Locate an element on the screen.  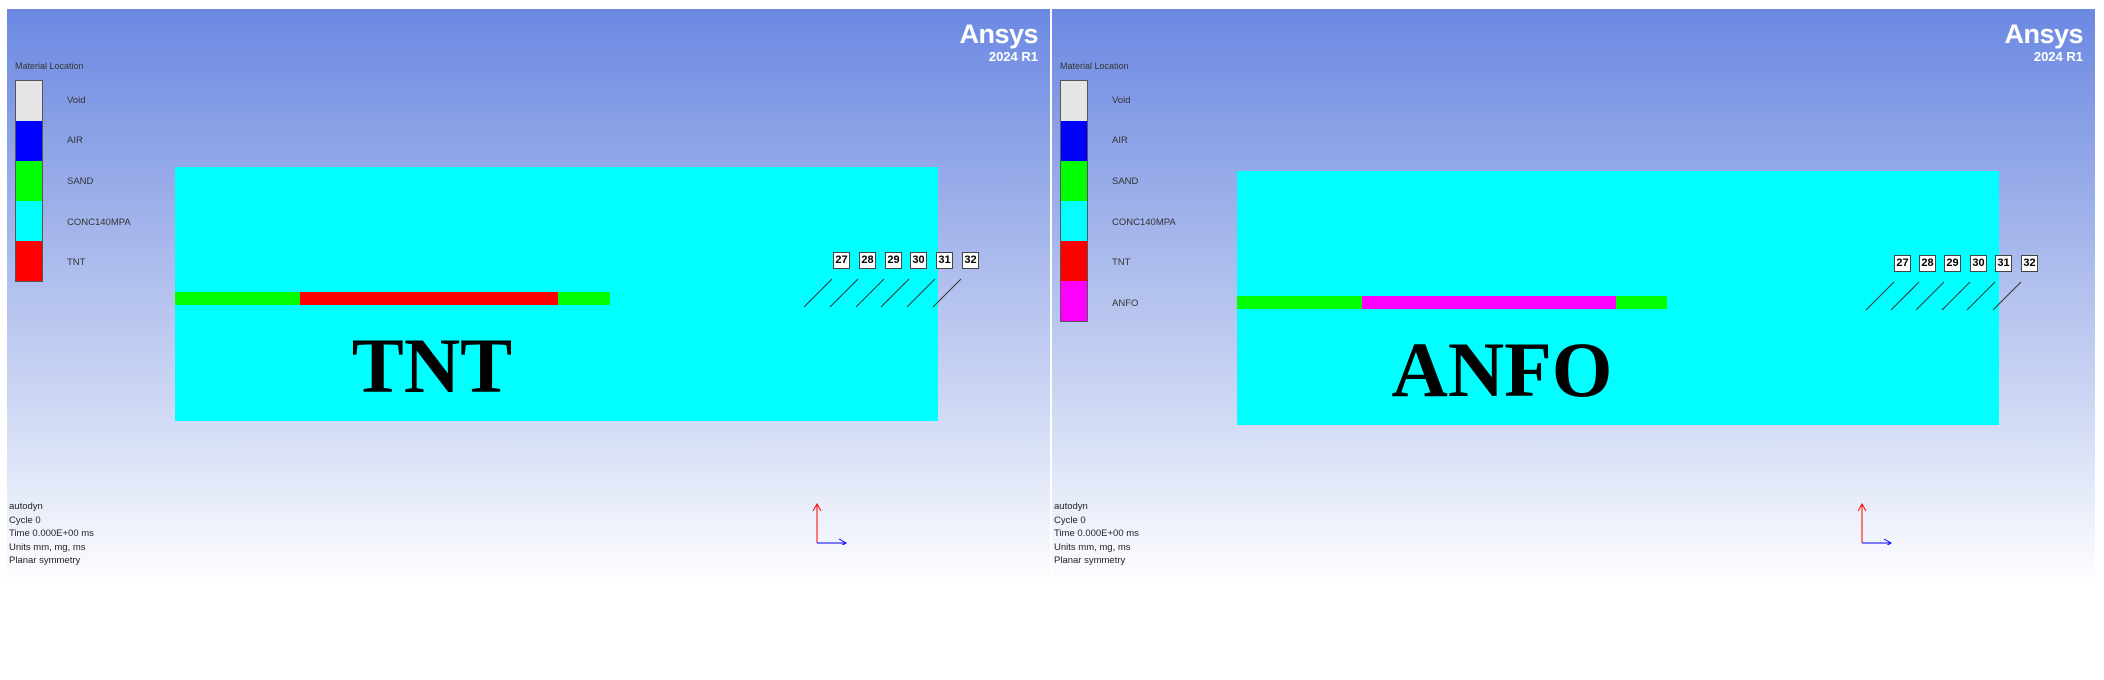
charge-label: TNT is located at coordinates (432, 365).